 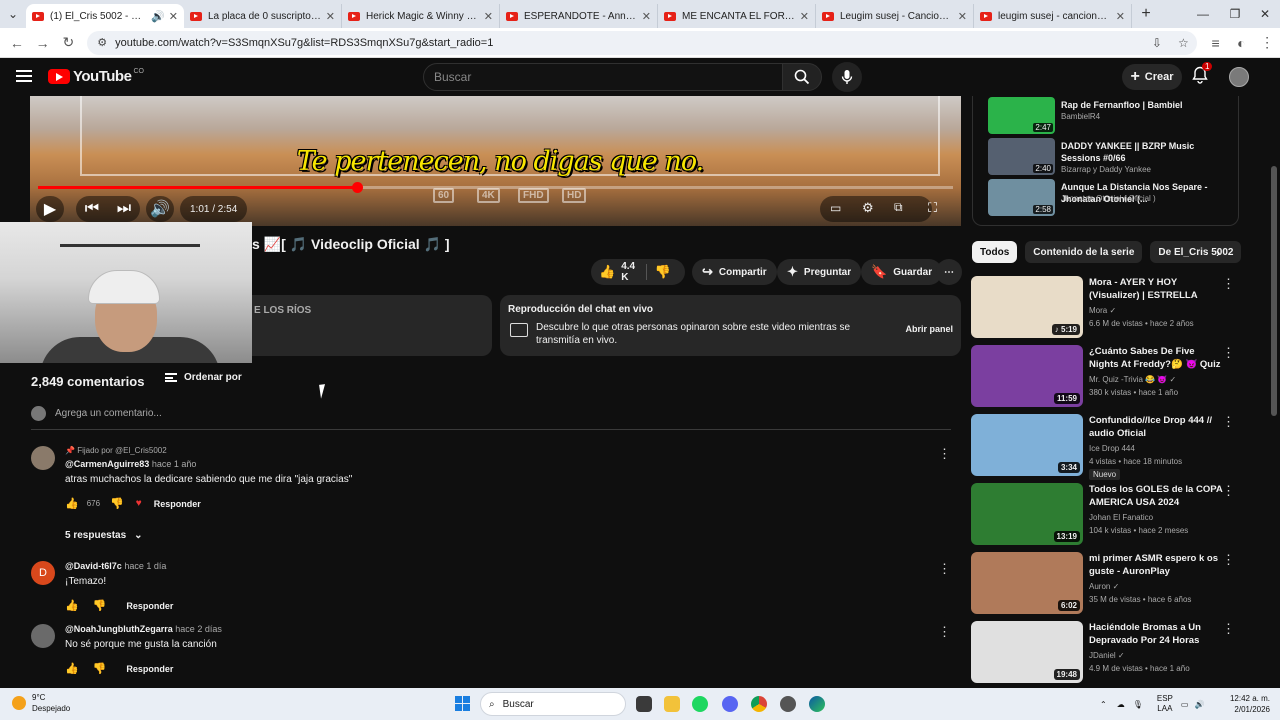 I want to click on maximize-icon: ❐, so click(x=1235, y=14).